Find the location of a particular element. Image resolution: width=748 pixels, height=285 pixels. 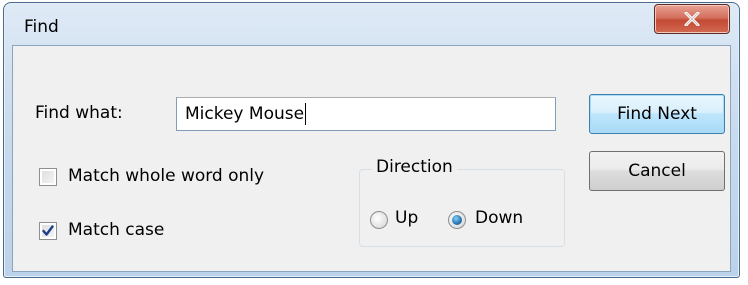

radio-selected-dot is located at coordinates (457, 220).